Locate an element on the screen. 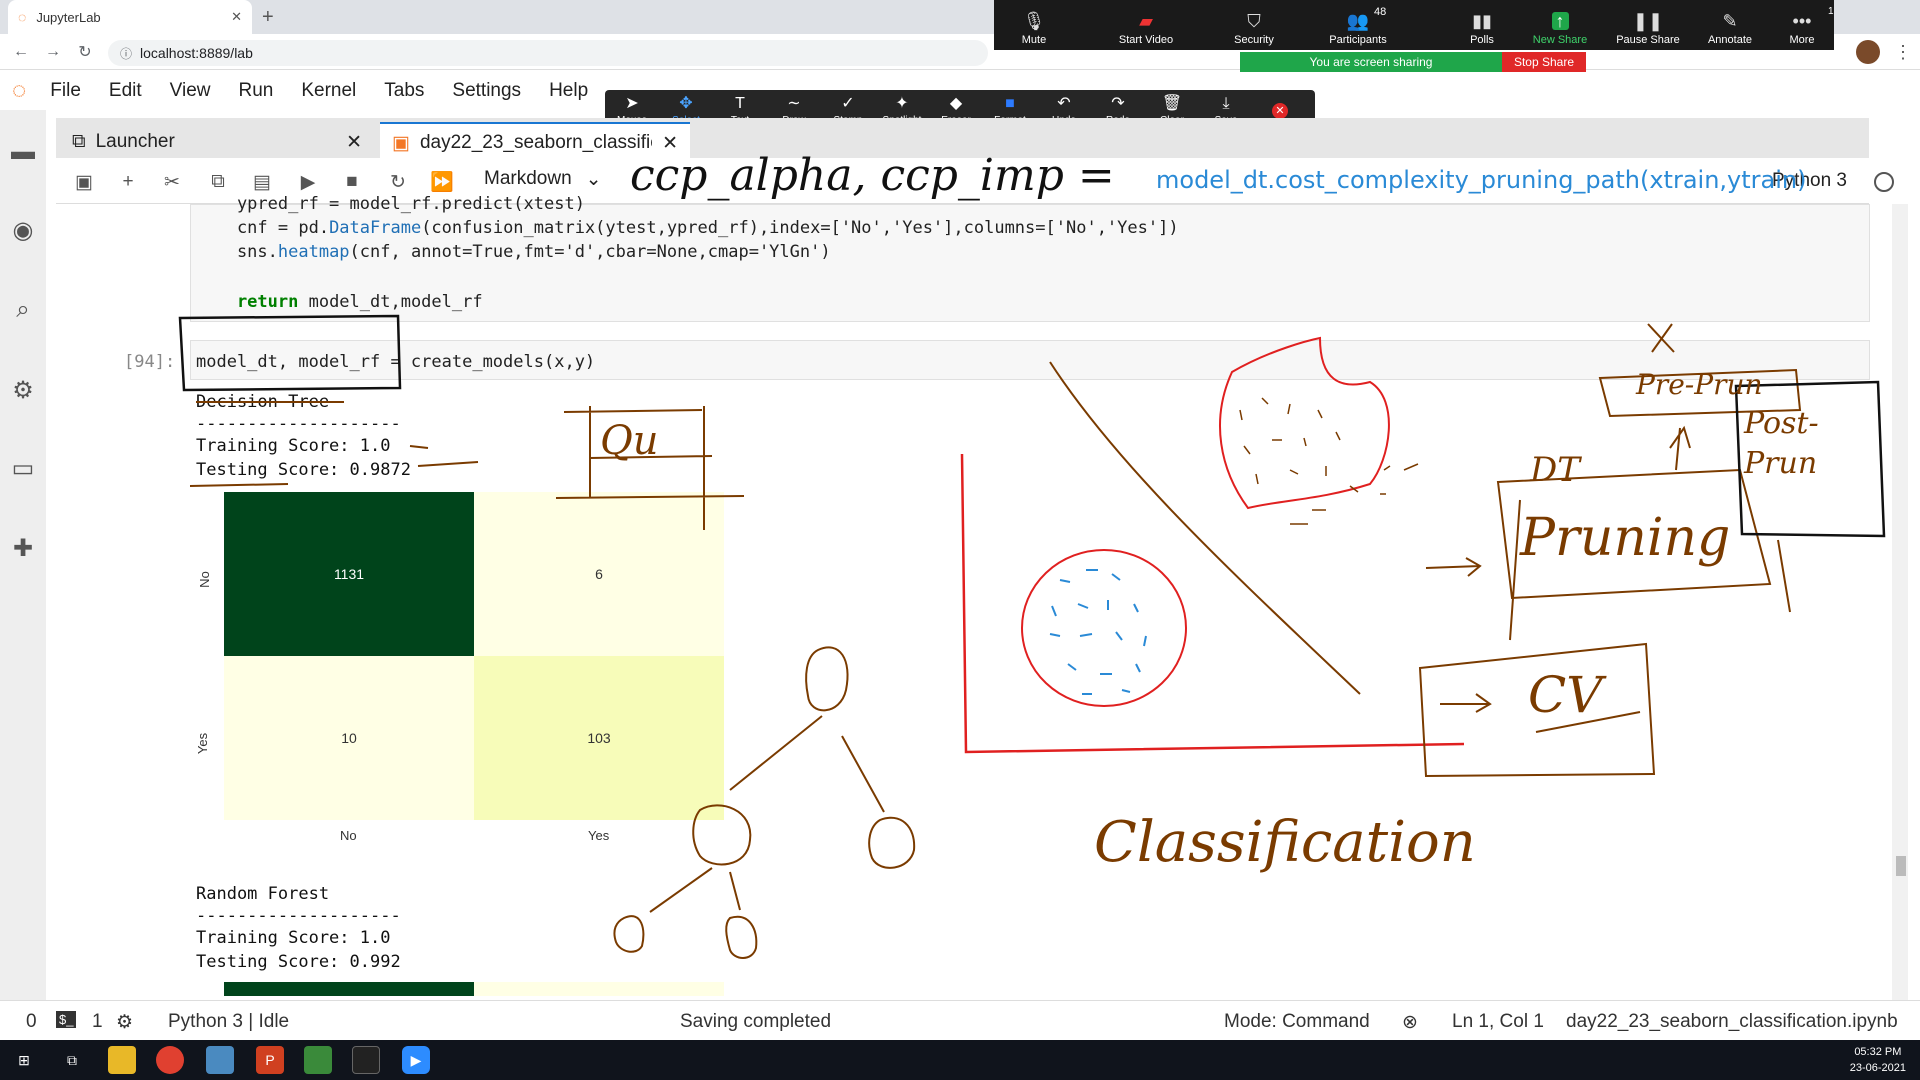 Image resolution: width=1920 pixels, height=1080 pixels. tab-notebook-label: day22_23_seaborn_classificat is located at coordinates (536, 142).